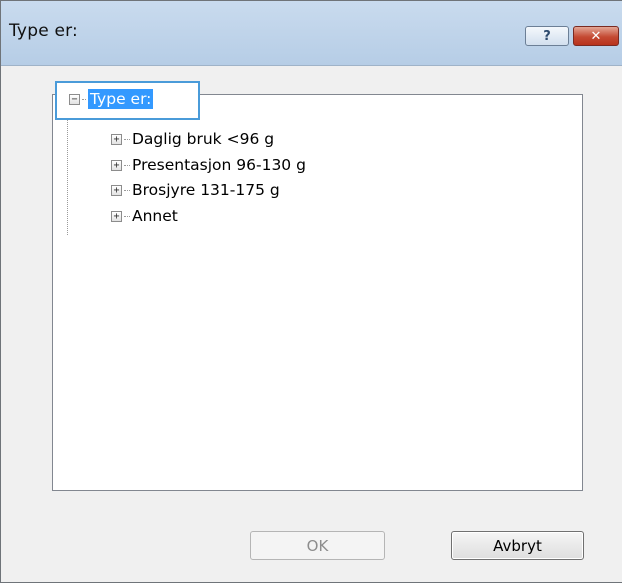  I want to click on tree-root-label: Type er:, so click(121, 99).